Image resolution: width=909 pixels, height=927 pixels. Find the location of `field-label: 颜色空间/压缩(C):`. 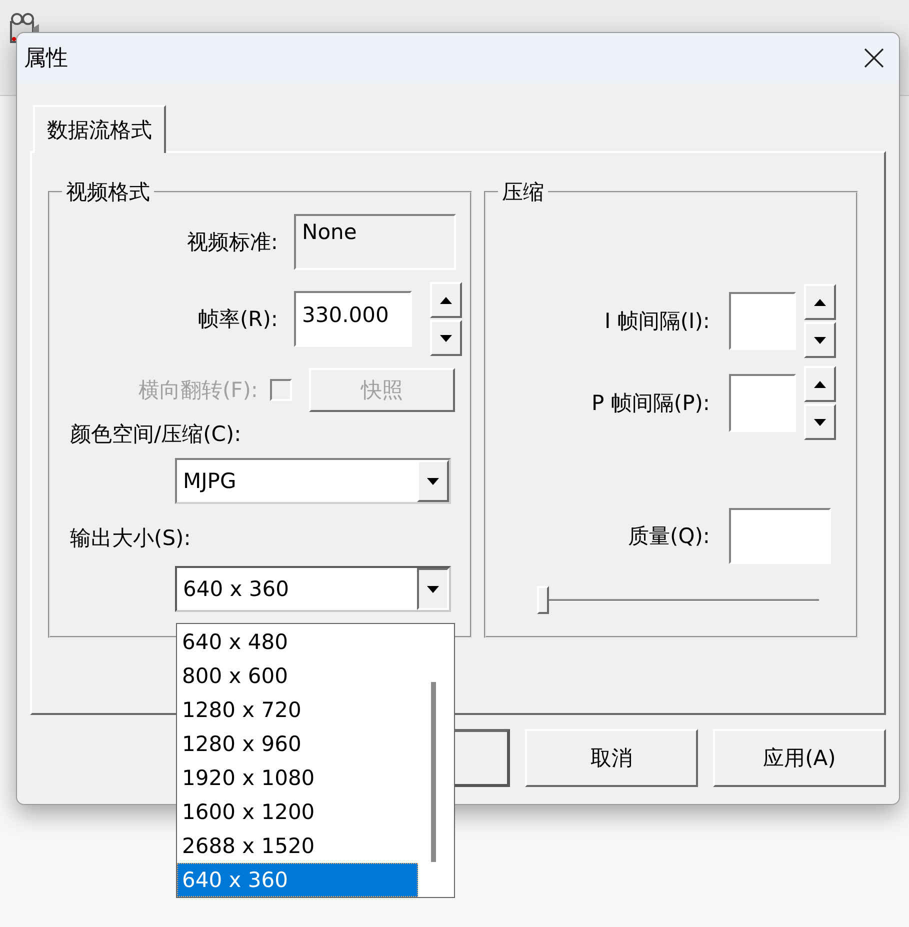

field-label: 颜色空间/压缩(C): is located at coordinates (156, 434).